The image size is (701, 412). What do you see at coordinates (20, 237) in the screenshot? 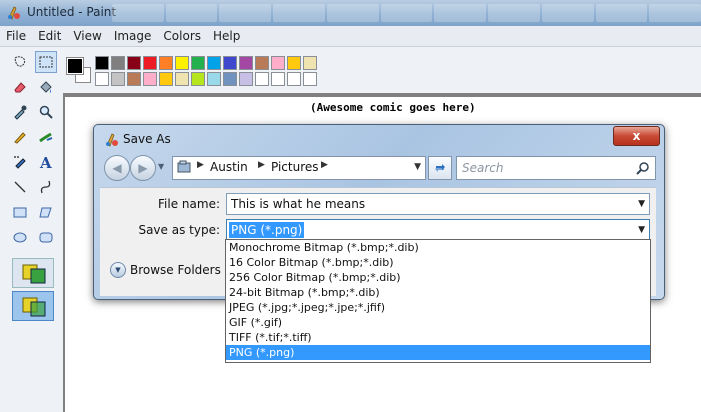
I see `ellipse-icon` at bounding box center [20, 237].